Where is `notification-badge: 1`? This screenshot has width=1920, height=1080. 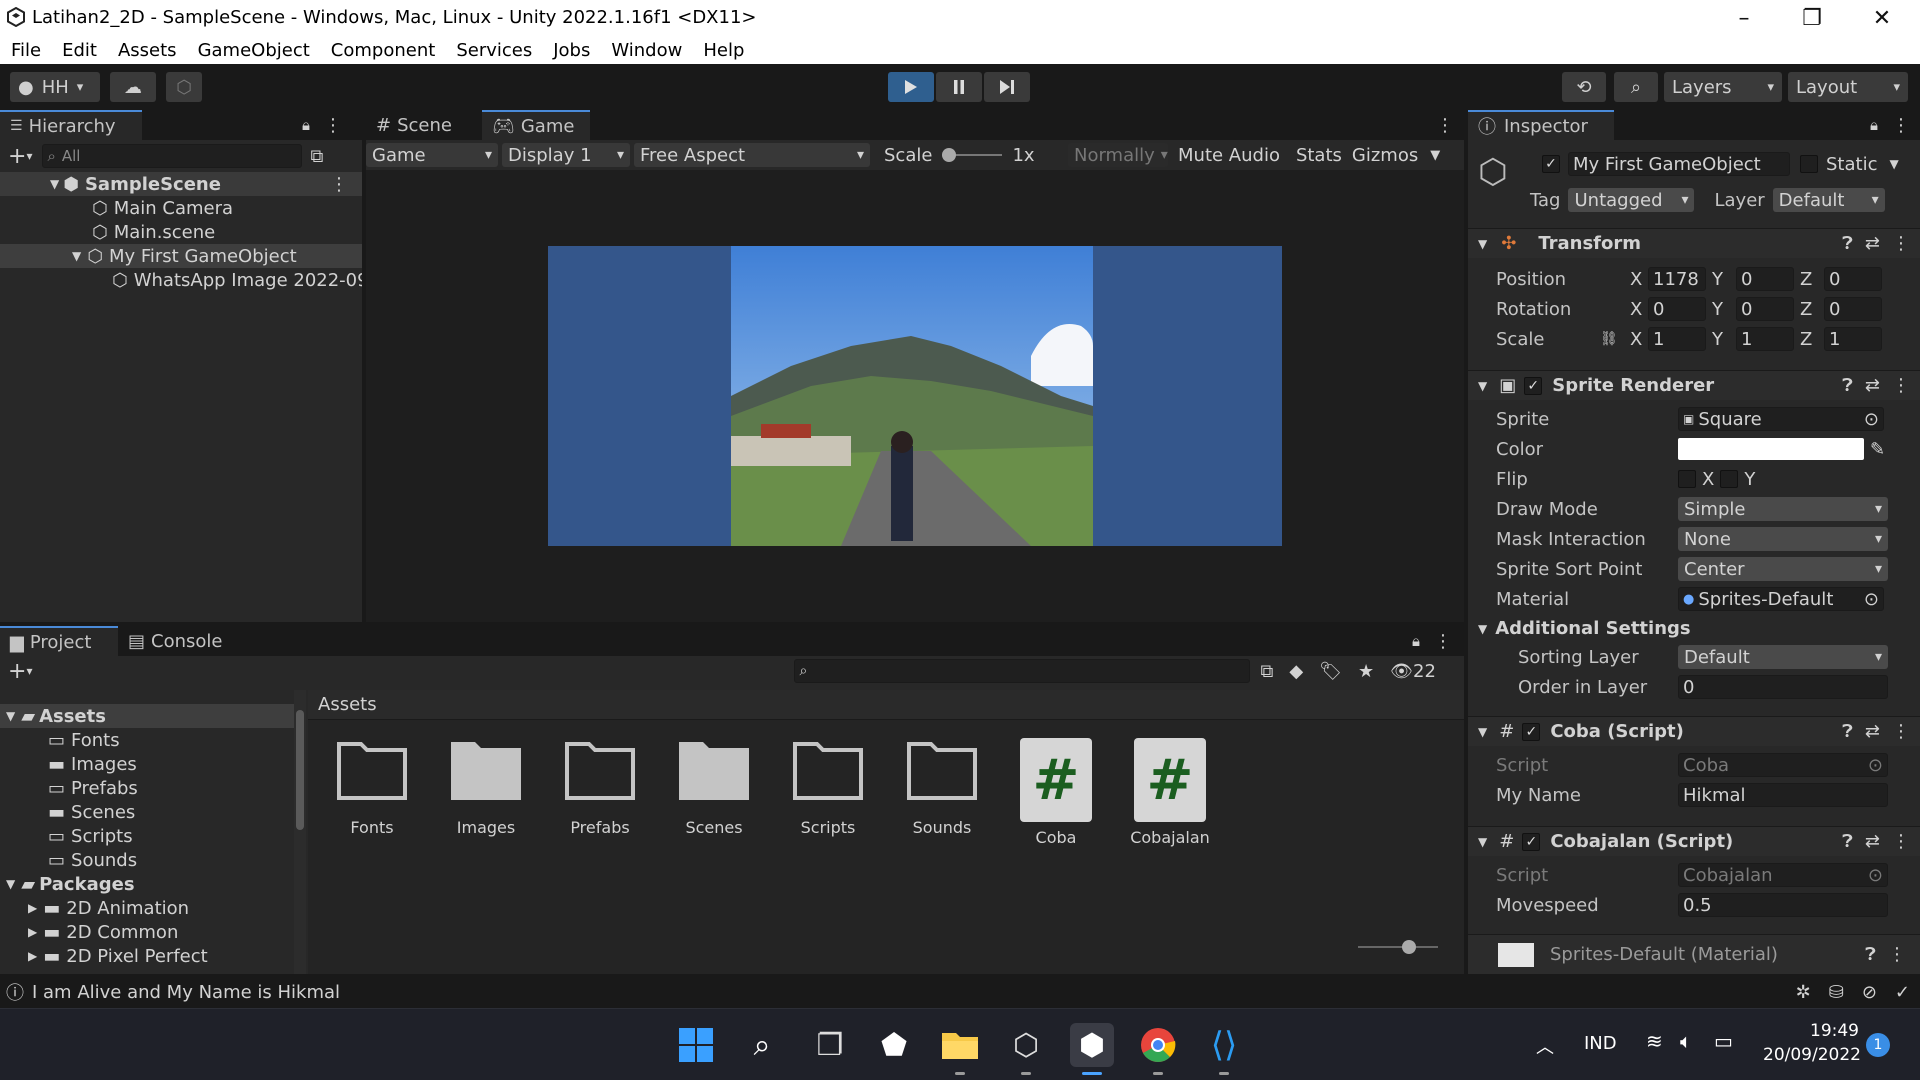
notification-badge: 1 is located at coordinates (1878, 1045).